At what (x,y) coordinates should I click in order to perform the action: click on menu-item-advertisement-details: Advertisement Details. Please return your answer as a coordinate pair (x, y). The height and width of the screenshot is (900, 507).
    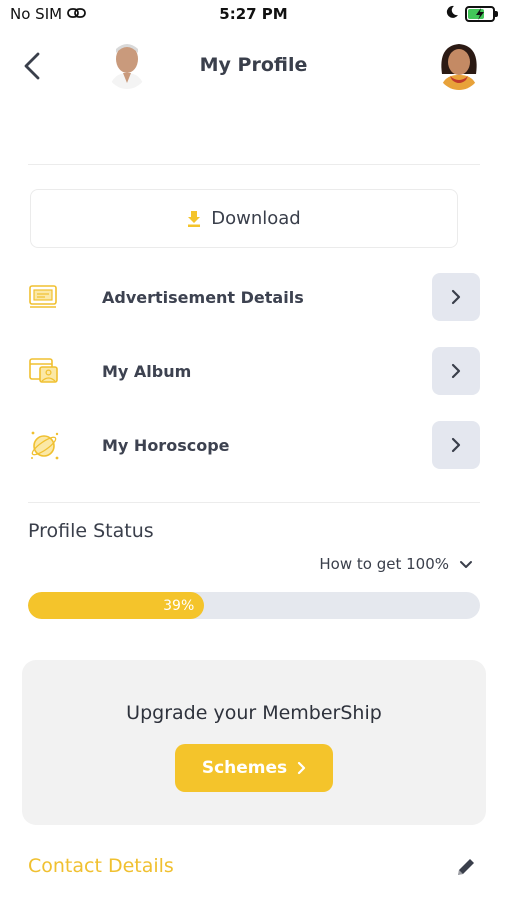
    Looking at the image, I should click on (254, 297).